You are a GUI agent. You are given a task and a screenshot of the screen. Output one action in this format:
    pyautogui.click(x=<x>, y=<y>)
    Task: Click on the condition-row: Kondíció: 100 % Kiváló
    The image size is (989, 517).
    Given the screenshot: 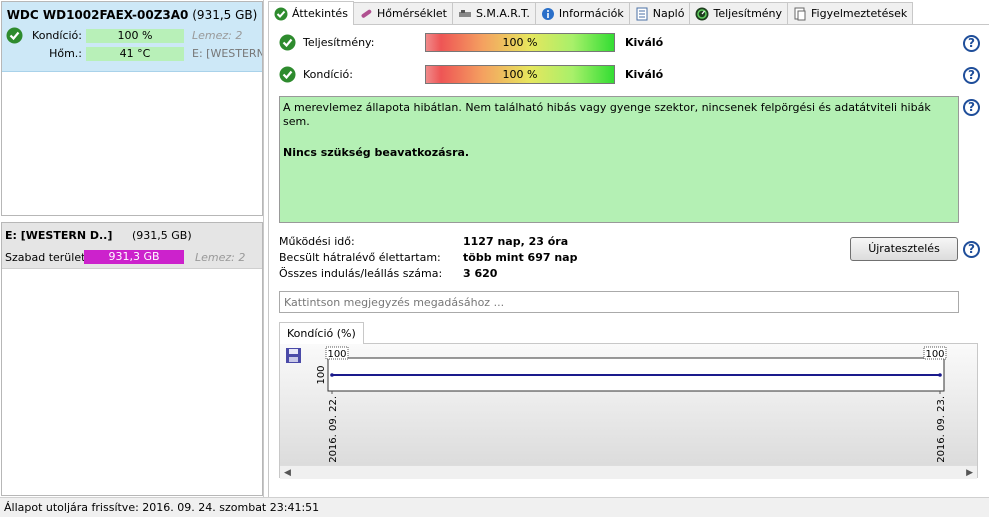 What is the action you would take?
    pyautogui.click(x=629, y=75)
    